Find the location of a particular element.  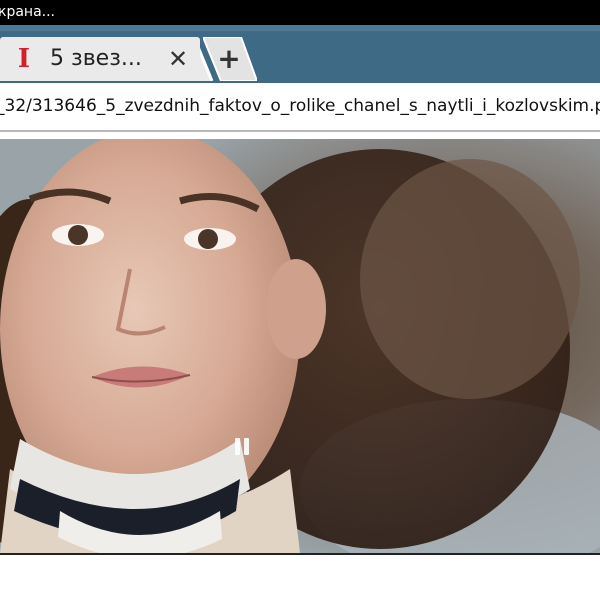

pause-icon is located at coordinates (242, 447).